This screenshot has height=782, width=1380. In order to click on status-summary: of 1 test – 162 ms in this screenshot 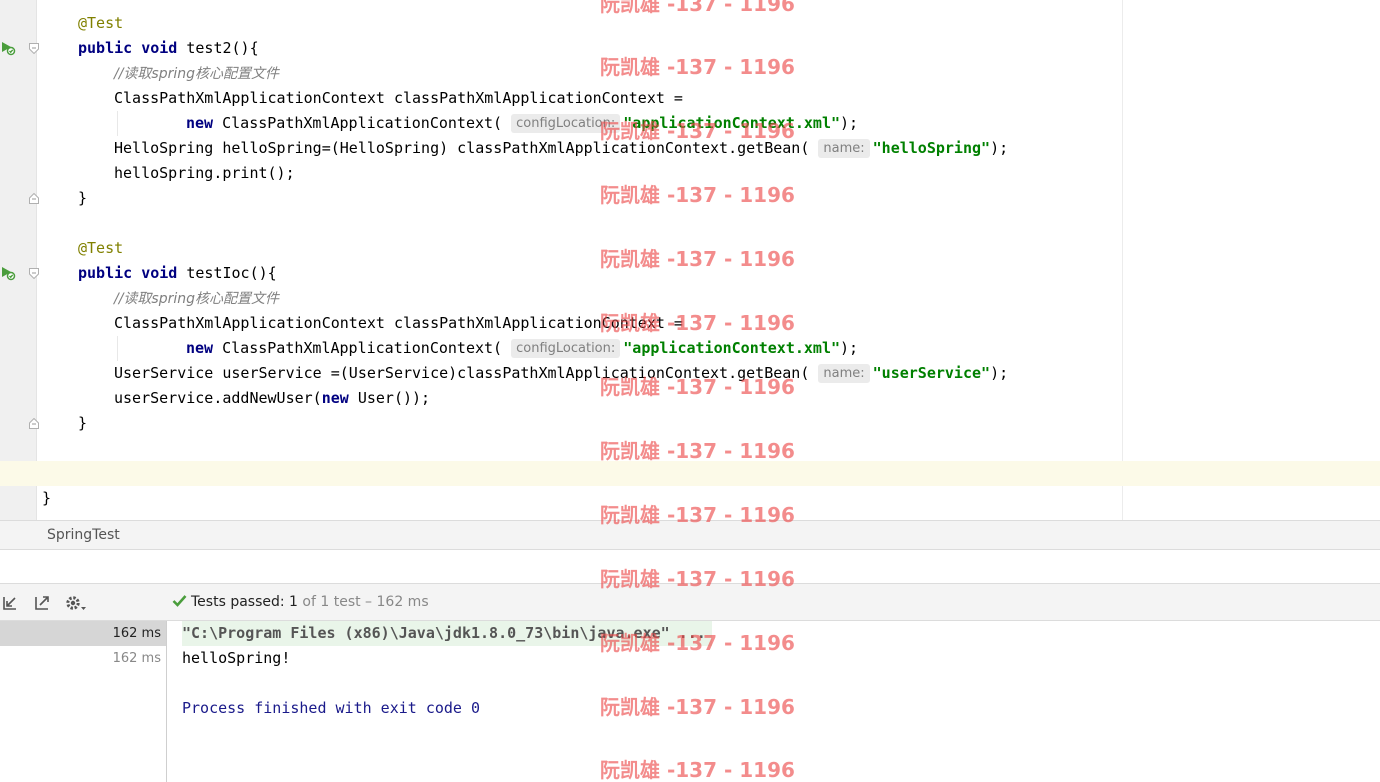, I will do `click(365, 602)`.